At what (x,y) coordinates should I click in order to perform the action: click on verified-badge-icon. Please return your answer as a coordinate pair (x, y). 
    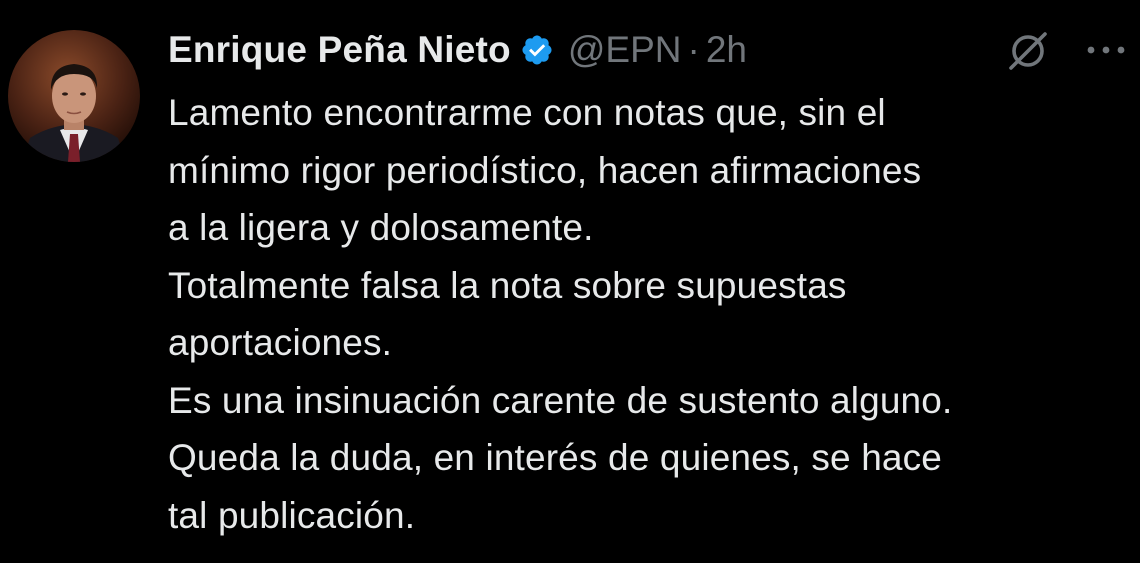
    Looking at the image, I should click on (537, 50).